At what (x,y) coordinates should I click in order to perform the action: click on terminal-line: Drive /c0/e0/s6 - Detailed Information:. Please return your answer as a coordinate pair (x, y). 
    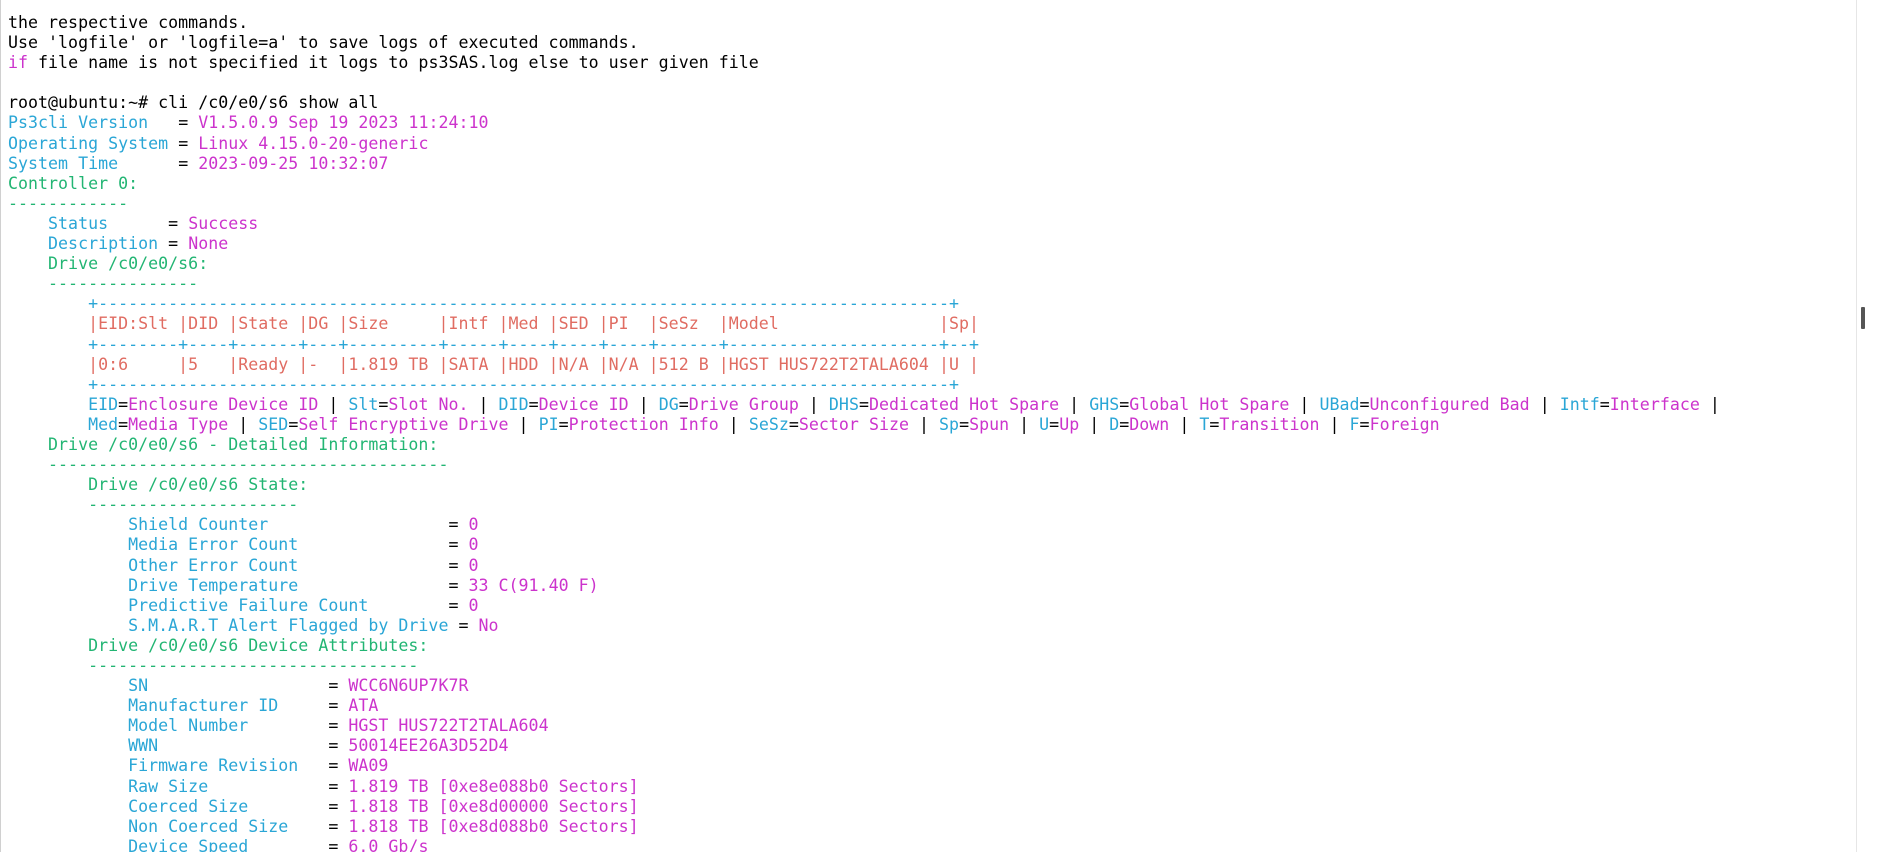
    Looking at the image, I should click on (864, 445).